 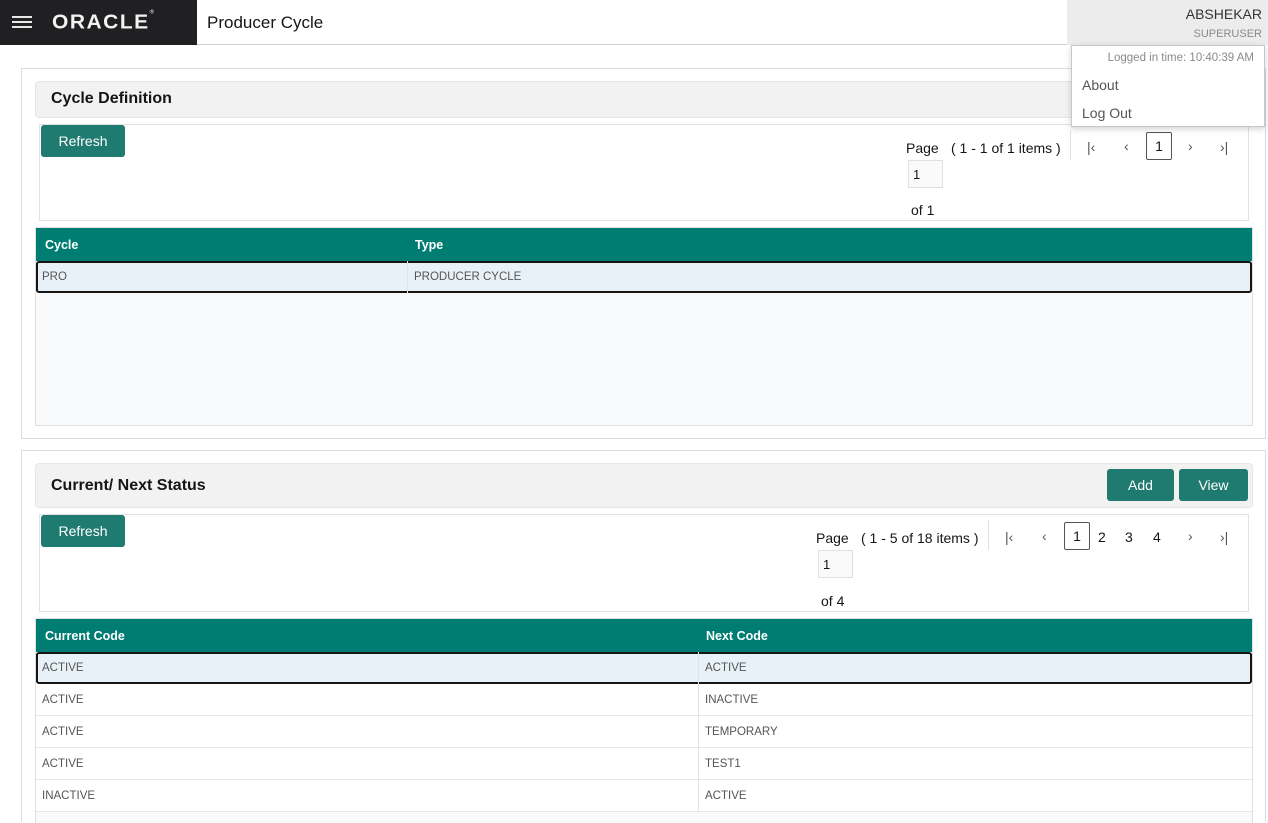 I want to click on table-row: INACTIVE ACTIVE, so click(x=644, y=796).